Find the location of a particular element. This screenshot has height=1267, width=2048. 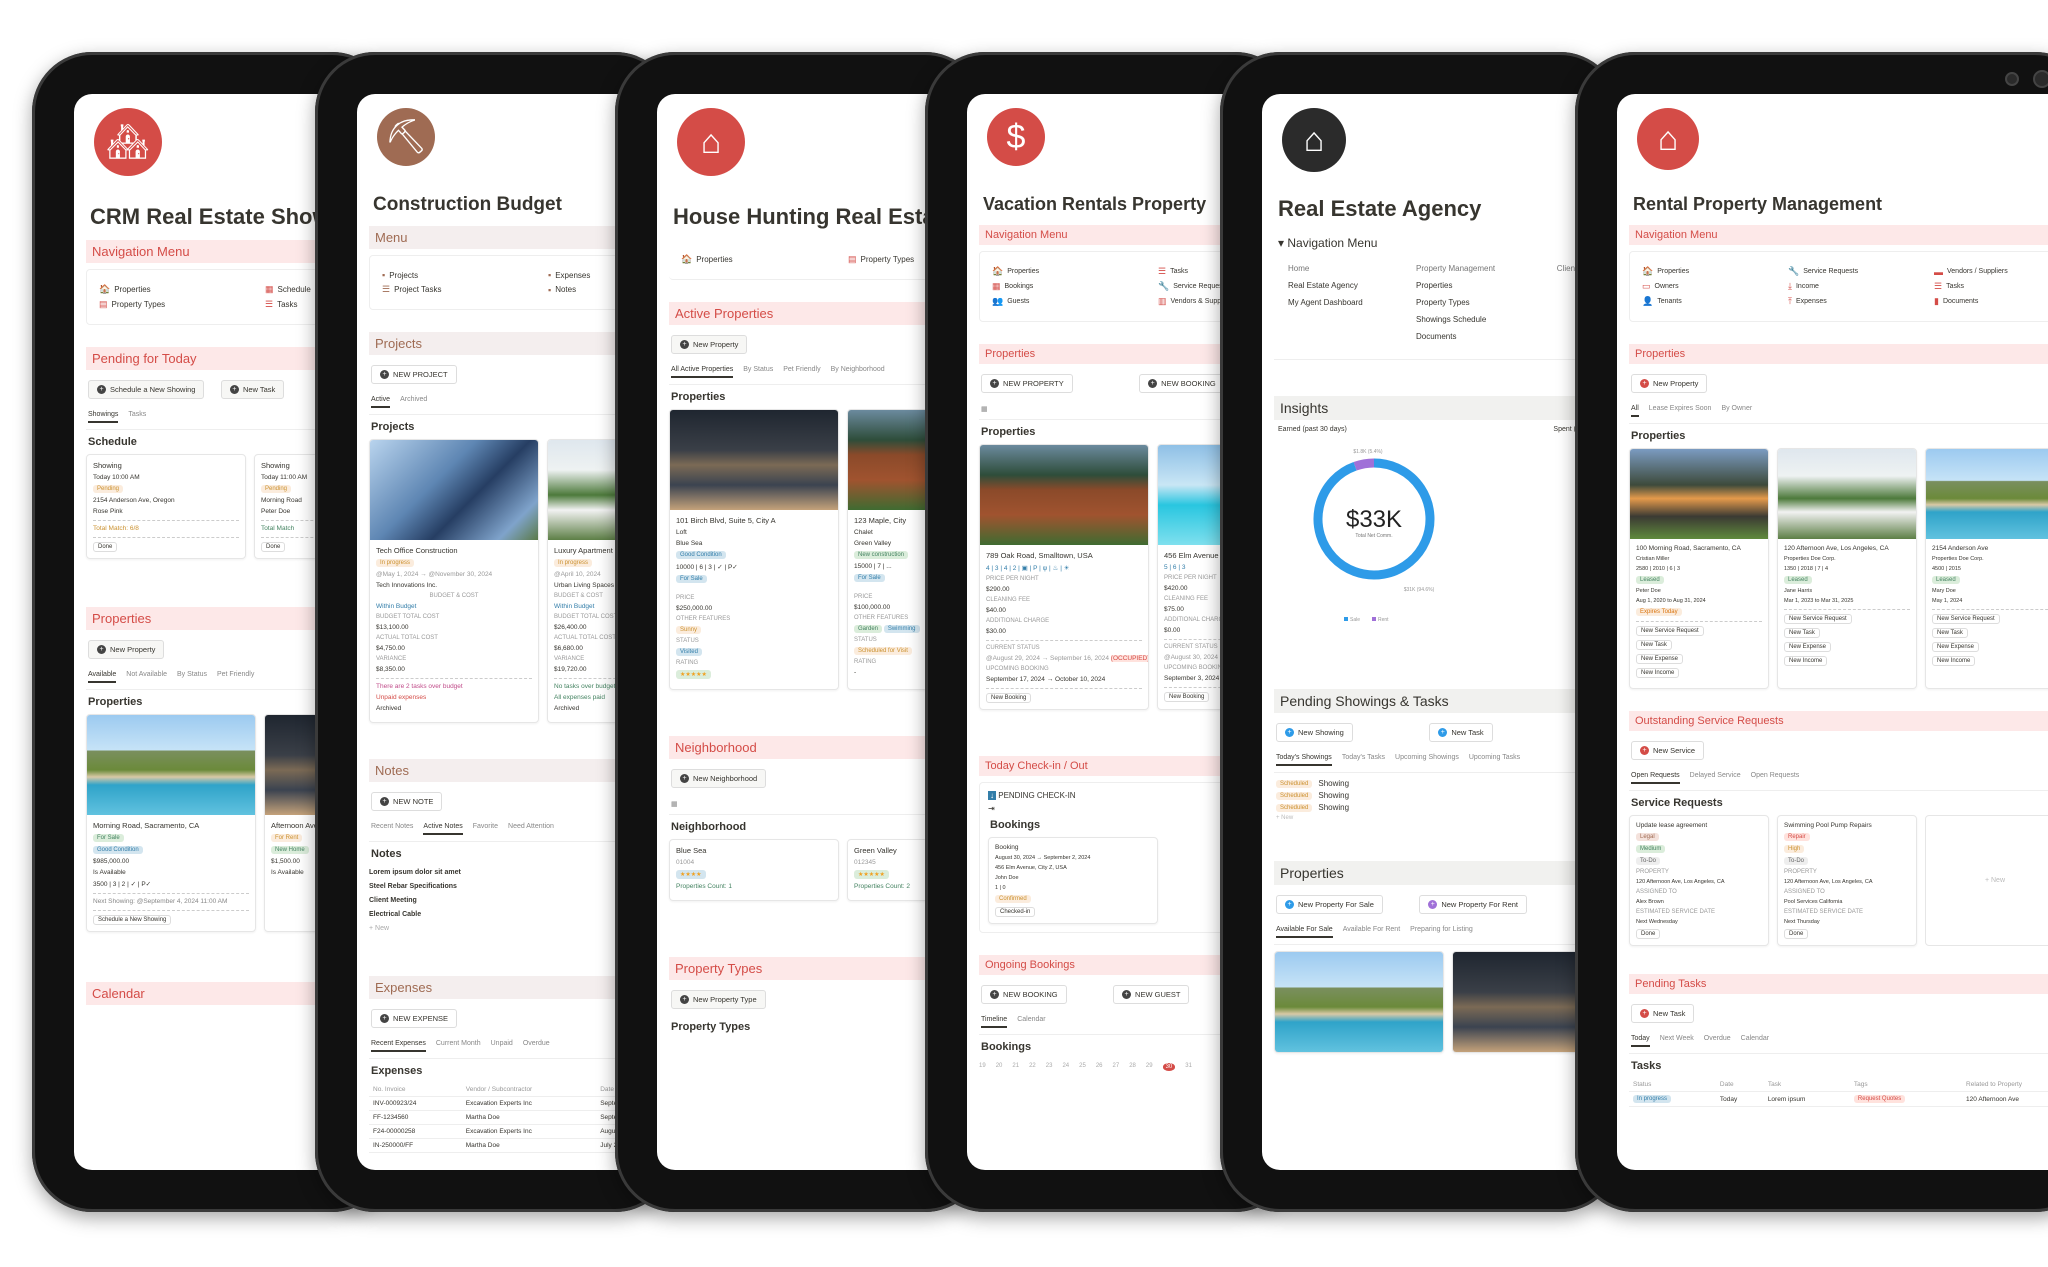

tab-active: Active is located at coordinates (381, 402).